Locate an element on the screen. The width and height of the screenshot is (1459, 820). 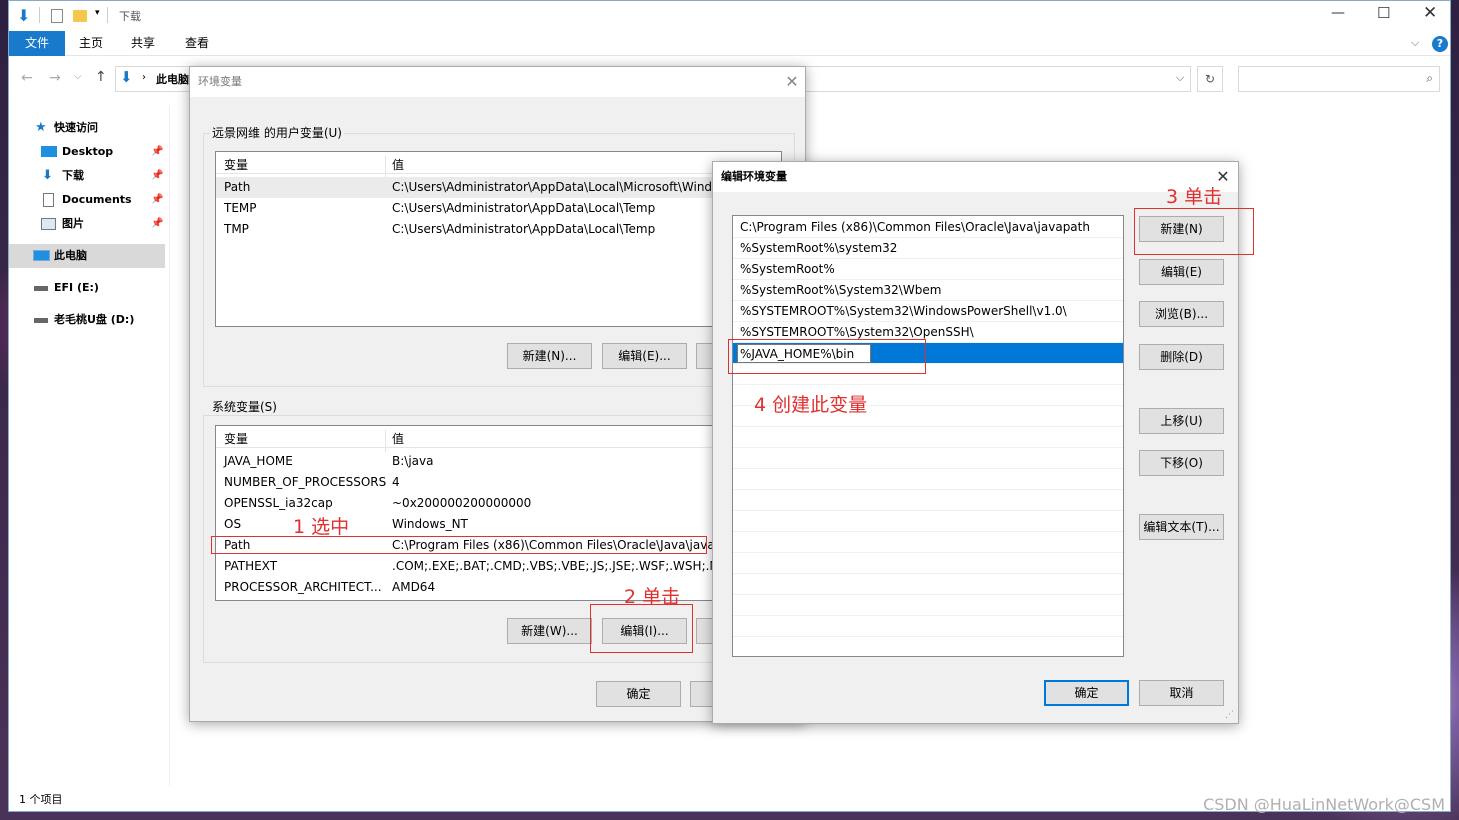
recent-dropdown-icon: ⌵ is located at coordinates (78, 76).